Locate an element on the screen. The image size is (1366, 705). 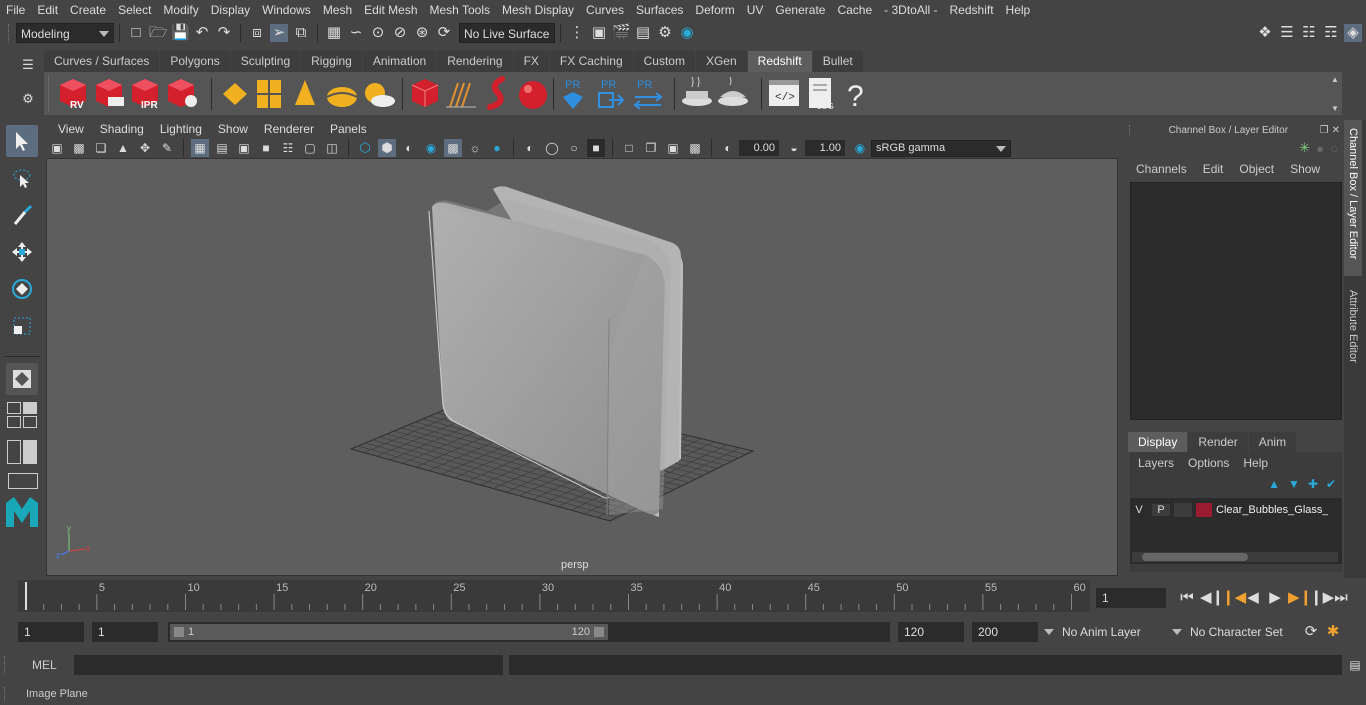
snap-curve-icon: ∽ is located at coordinates (356, 33).